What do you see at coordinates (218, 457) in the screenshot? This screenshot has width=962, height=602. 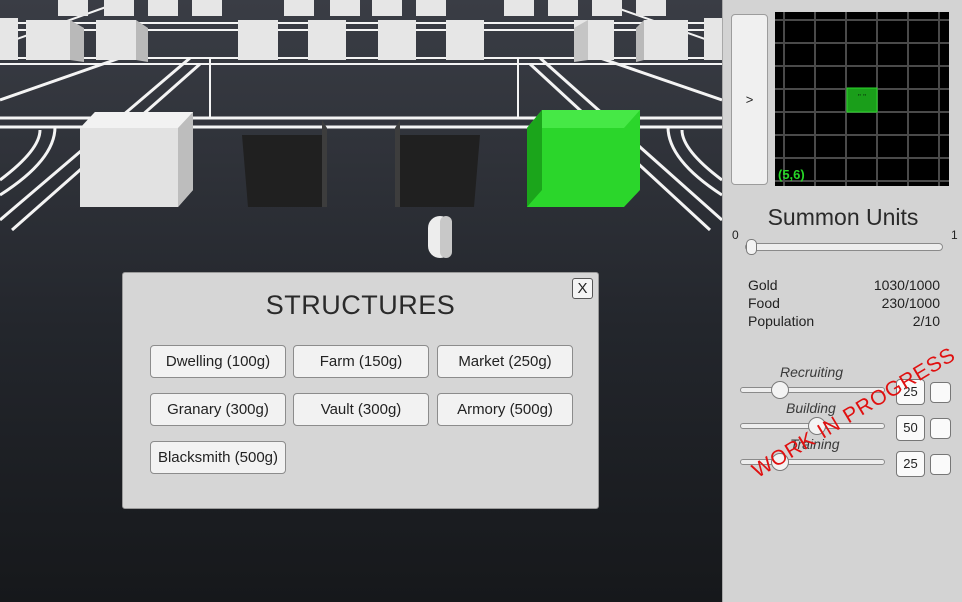 I see `blacksmith-button: Blacksmith (500g)` at bounding box center [218, 457].